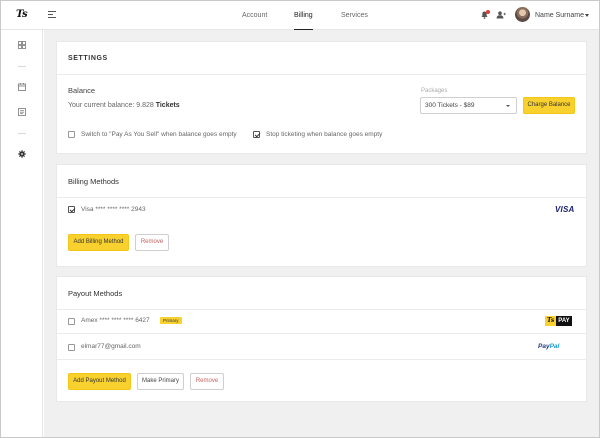  Describe the element at coordinates (321, 181) in the screenshot. I see `billing-methods-header: Billing Methods` at that location.